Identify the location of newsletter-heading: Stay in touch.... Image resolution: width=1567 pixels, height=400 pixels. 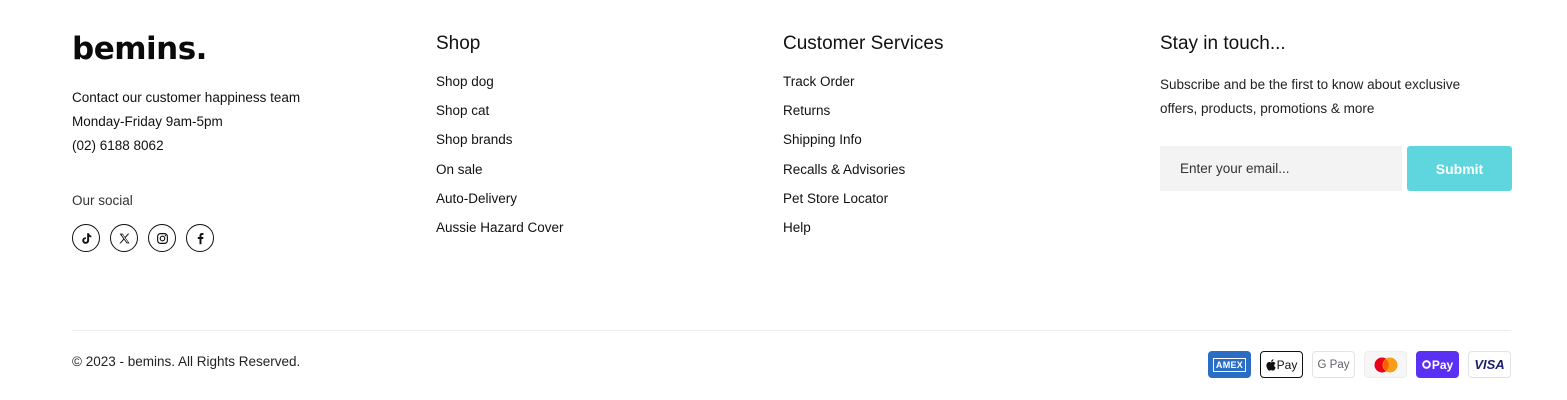
(1223, 43).